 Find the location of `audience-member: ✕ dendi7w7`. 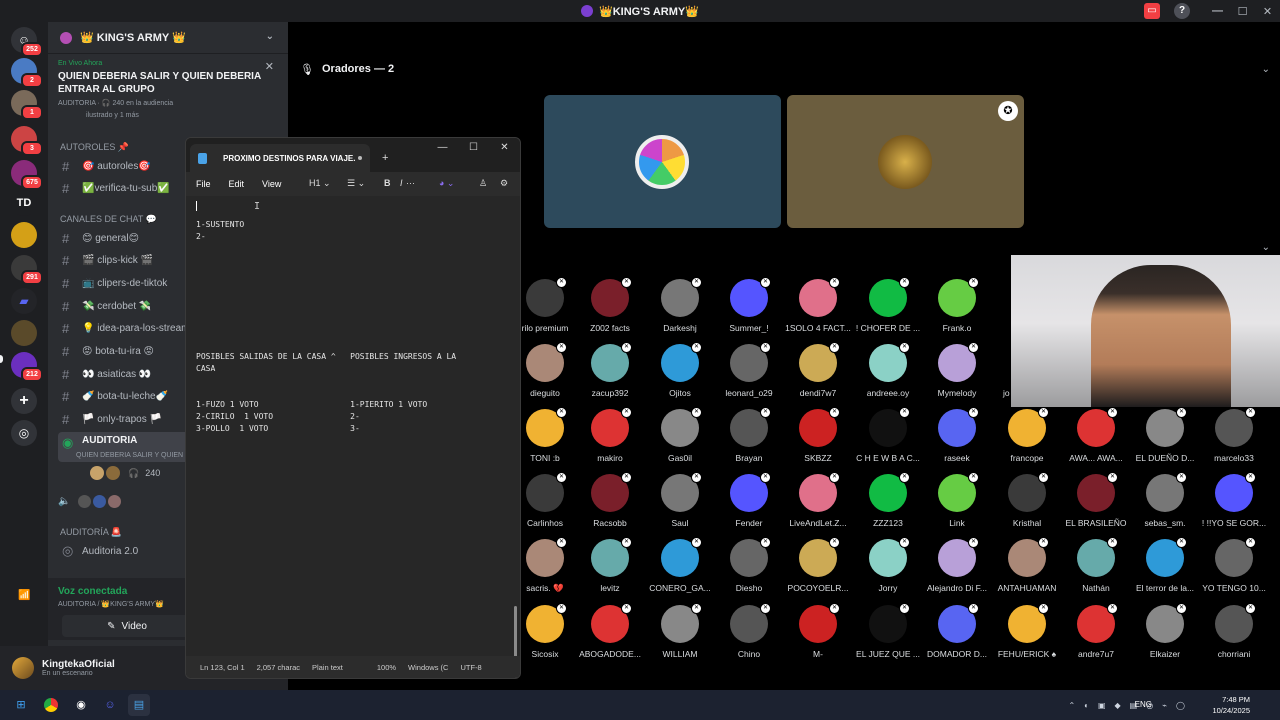

audience-member: ✕ dendi7w7 is located at coordinates (818, 374).